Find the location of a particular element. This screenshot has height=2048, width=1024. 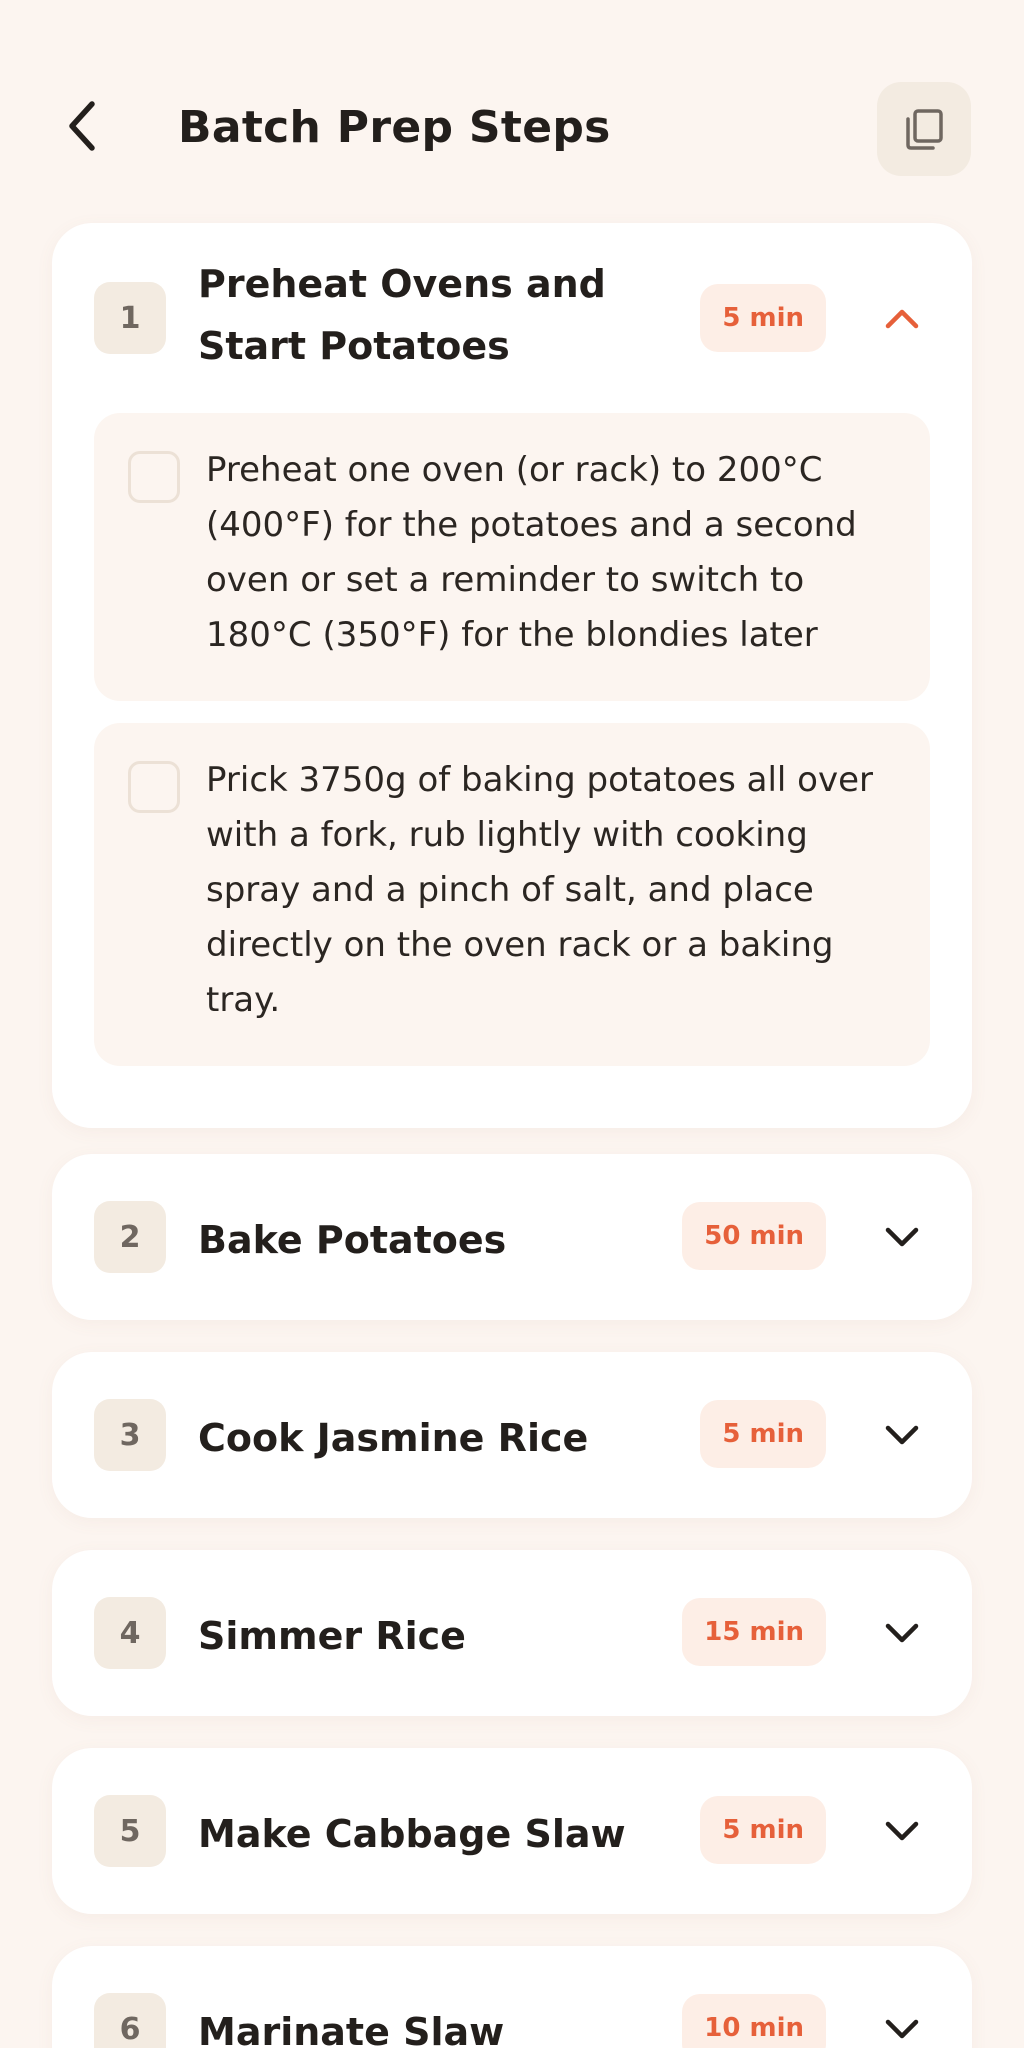

step-number: 4 is located at coordinates (130, 1633).